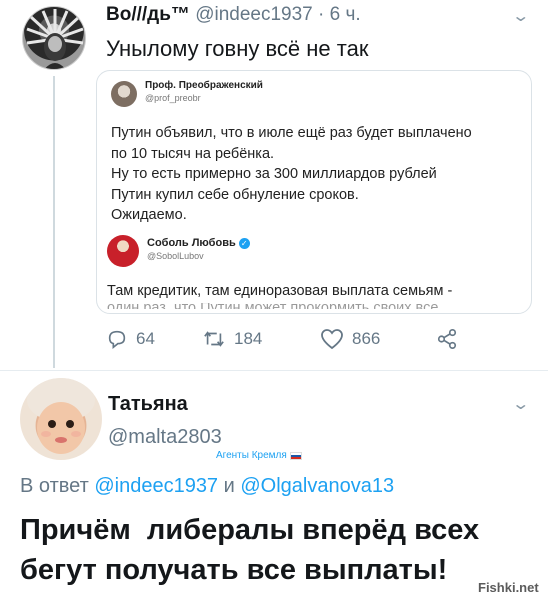 This screenshot has height=600, width=548. I want to click on like-icon, so click(332, 339).